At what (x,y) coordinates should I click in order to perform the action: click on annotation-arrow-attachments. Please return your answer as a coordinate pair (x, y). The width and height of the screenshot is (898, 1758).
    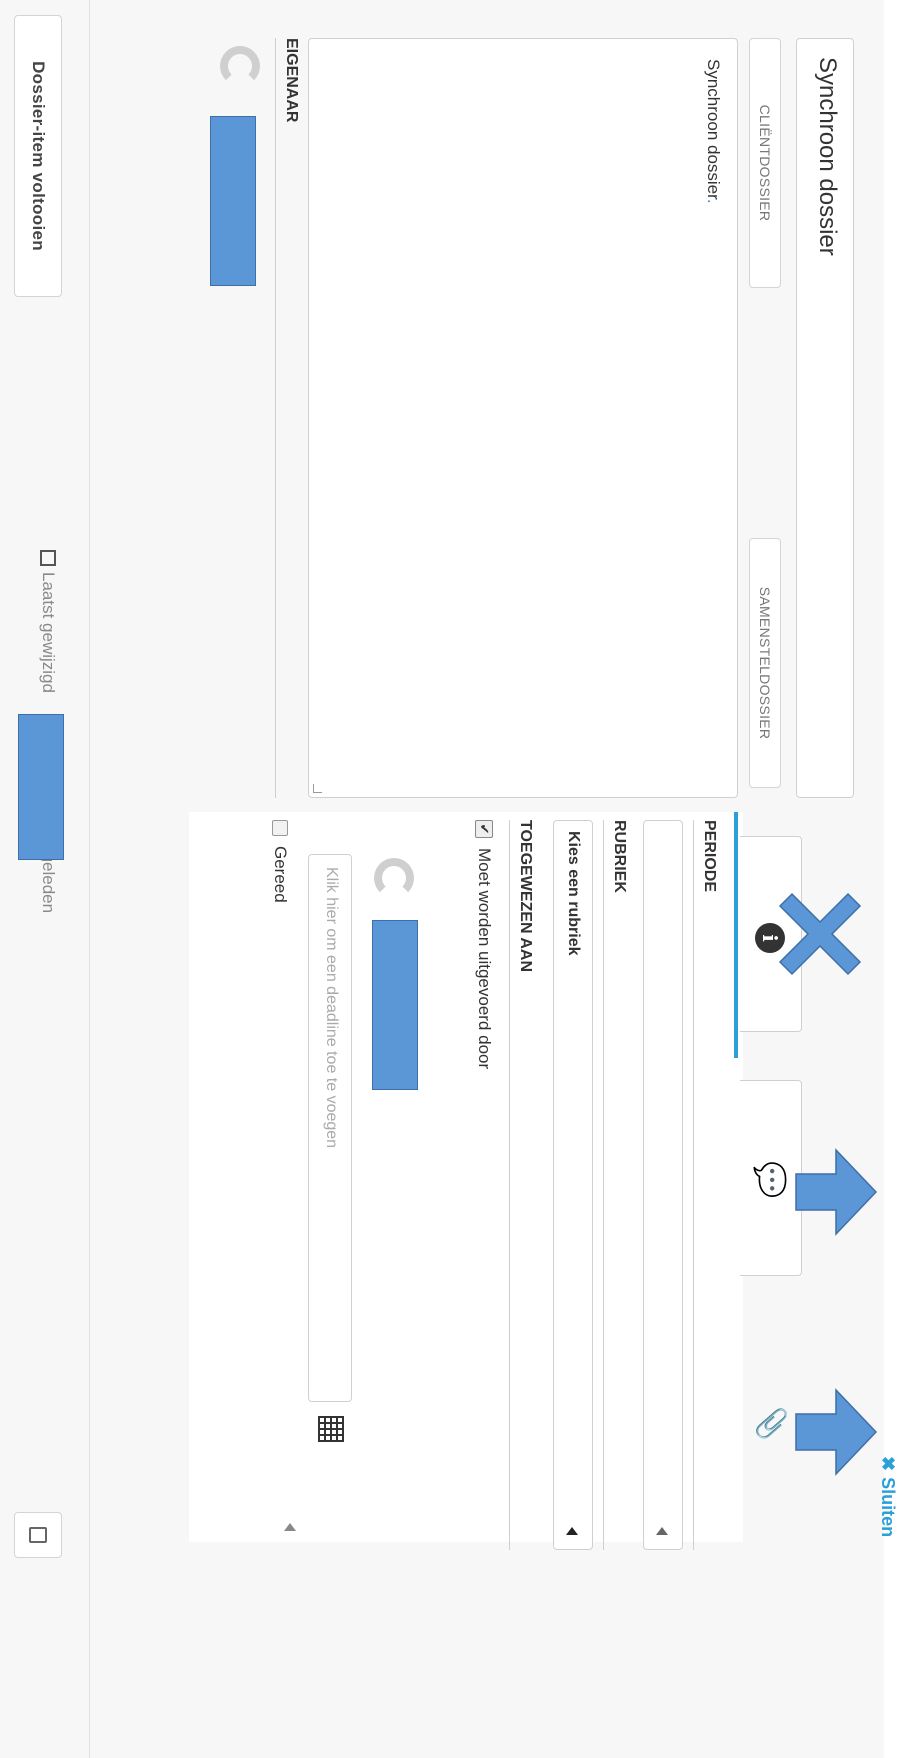
    Looking at the image, I should click on (836, 1432).